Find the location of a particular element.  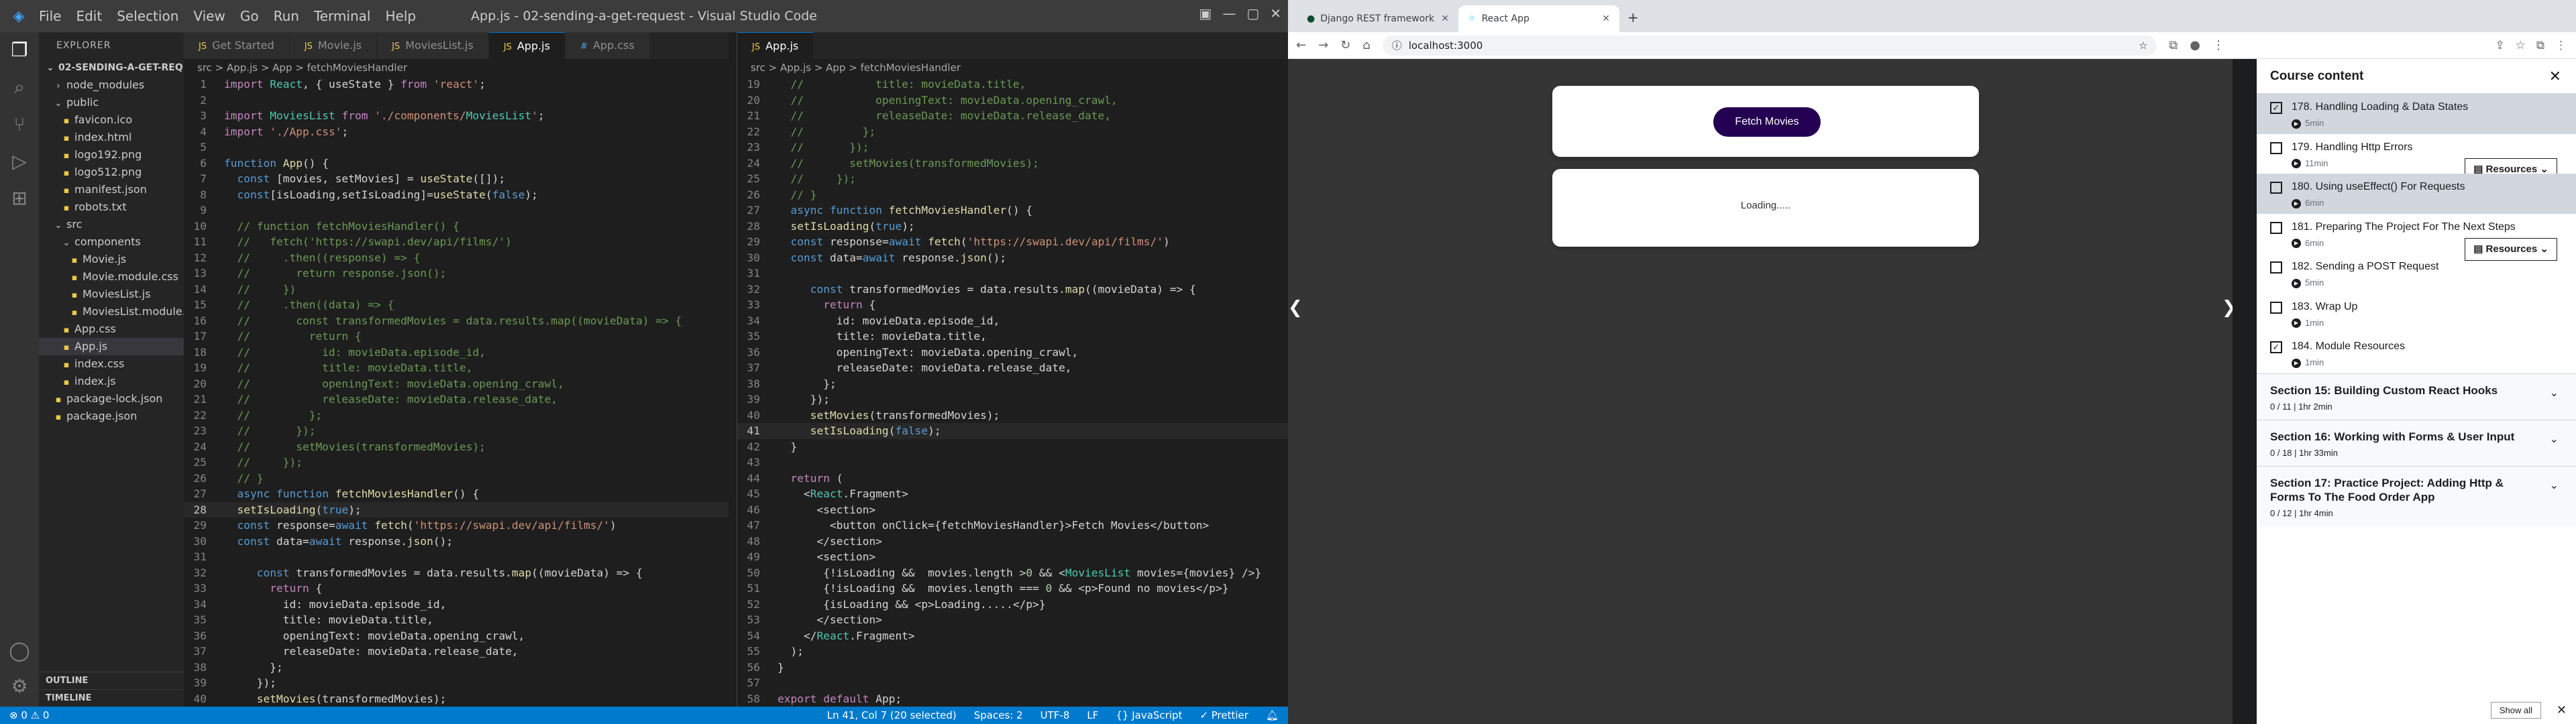

layout-icon: ▣ is located at coordinates (1205, 13).